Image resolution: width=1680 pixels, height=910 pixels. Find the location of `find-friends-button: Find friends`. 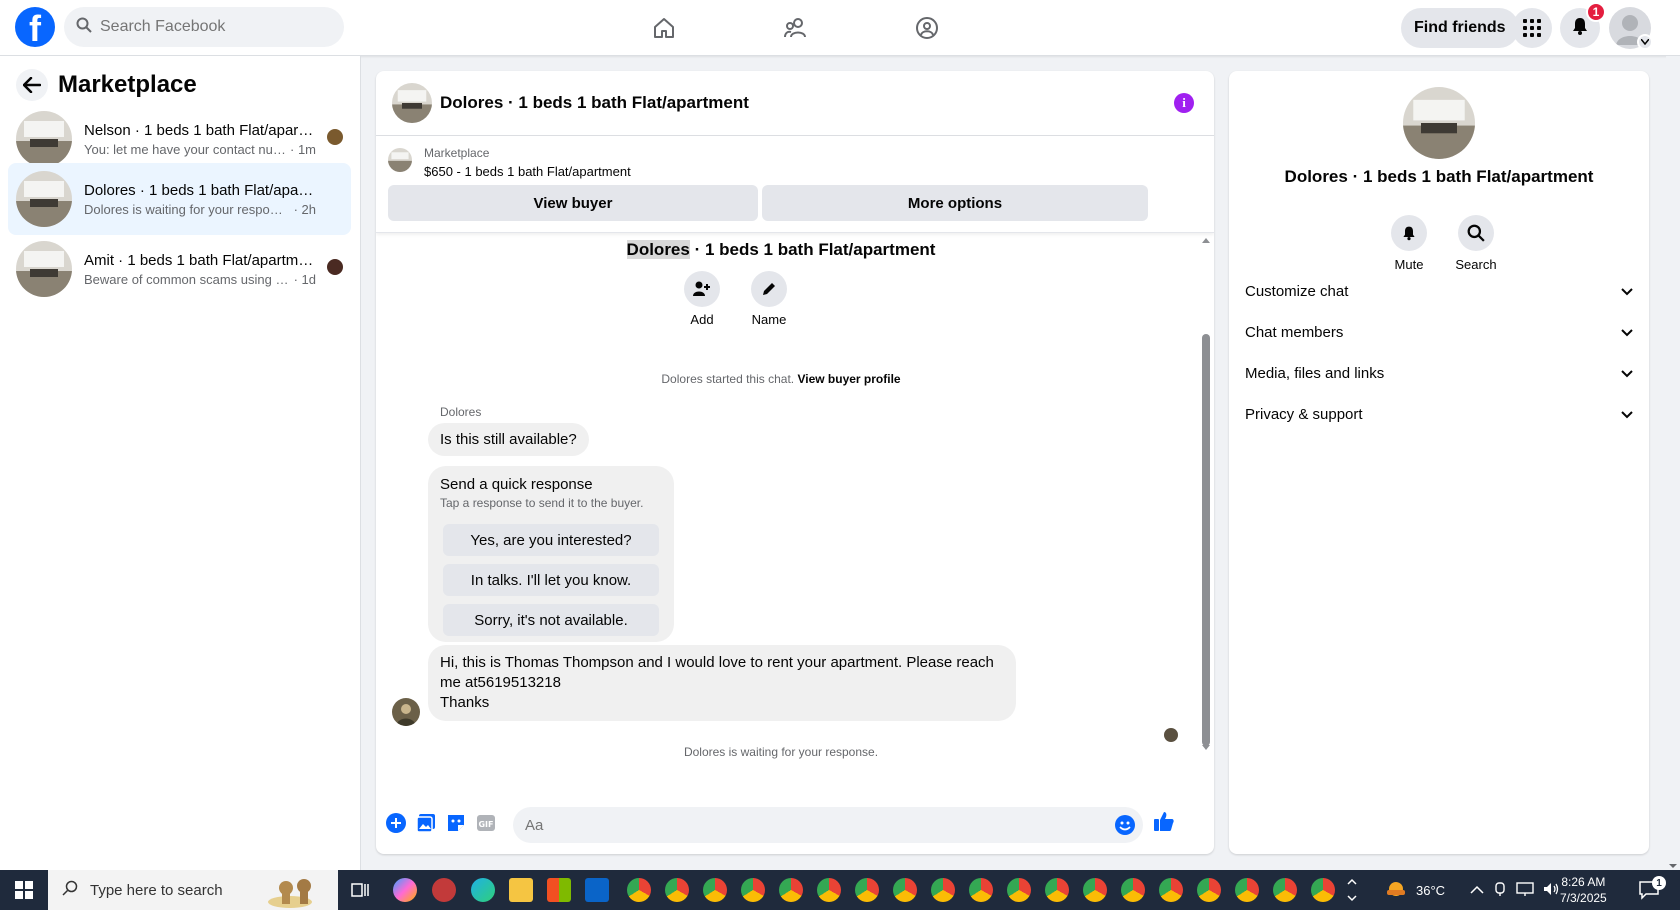

find-friends-button: Find friends is located at coordinates (1460, 28).